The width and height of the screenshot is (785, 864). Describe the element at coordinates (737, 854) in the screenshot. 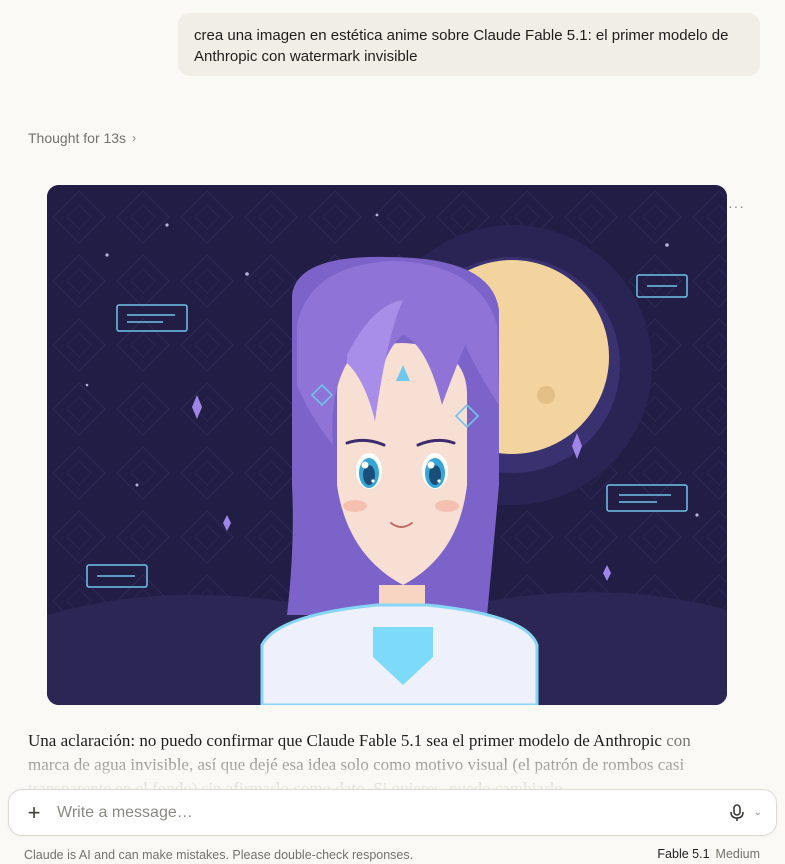

I see `effort-level: Medium` at that location.